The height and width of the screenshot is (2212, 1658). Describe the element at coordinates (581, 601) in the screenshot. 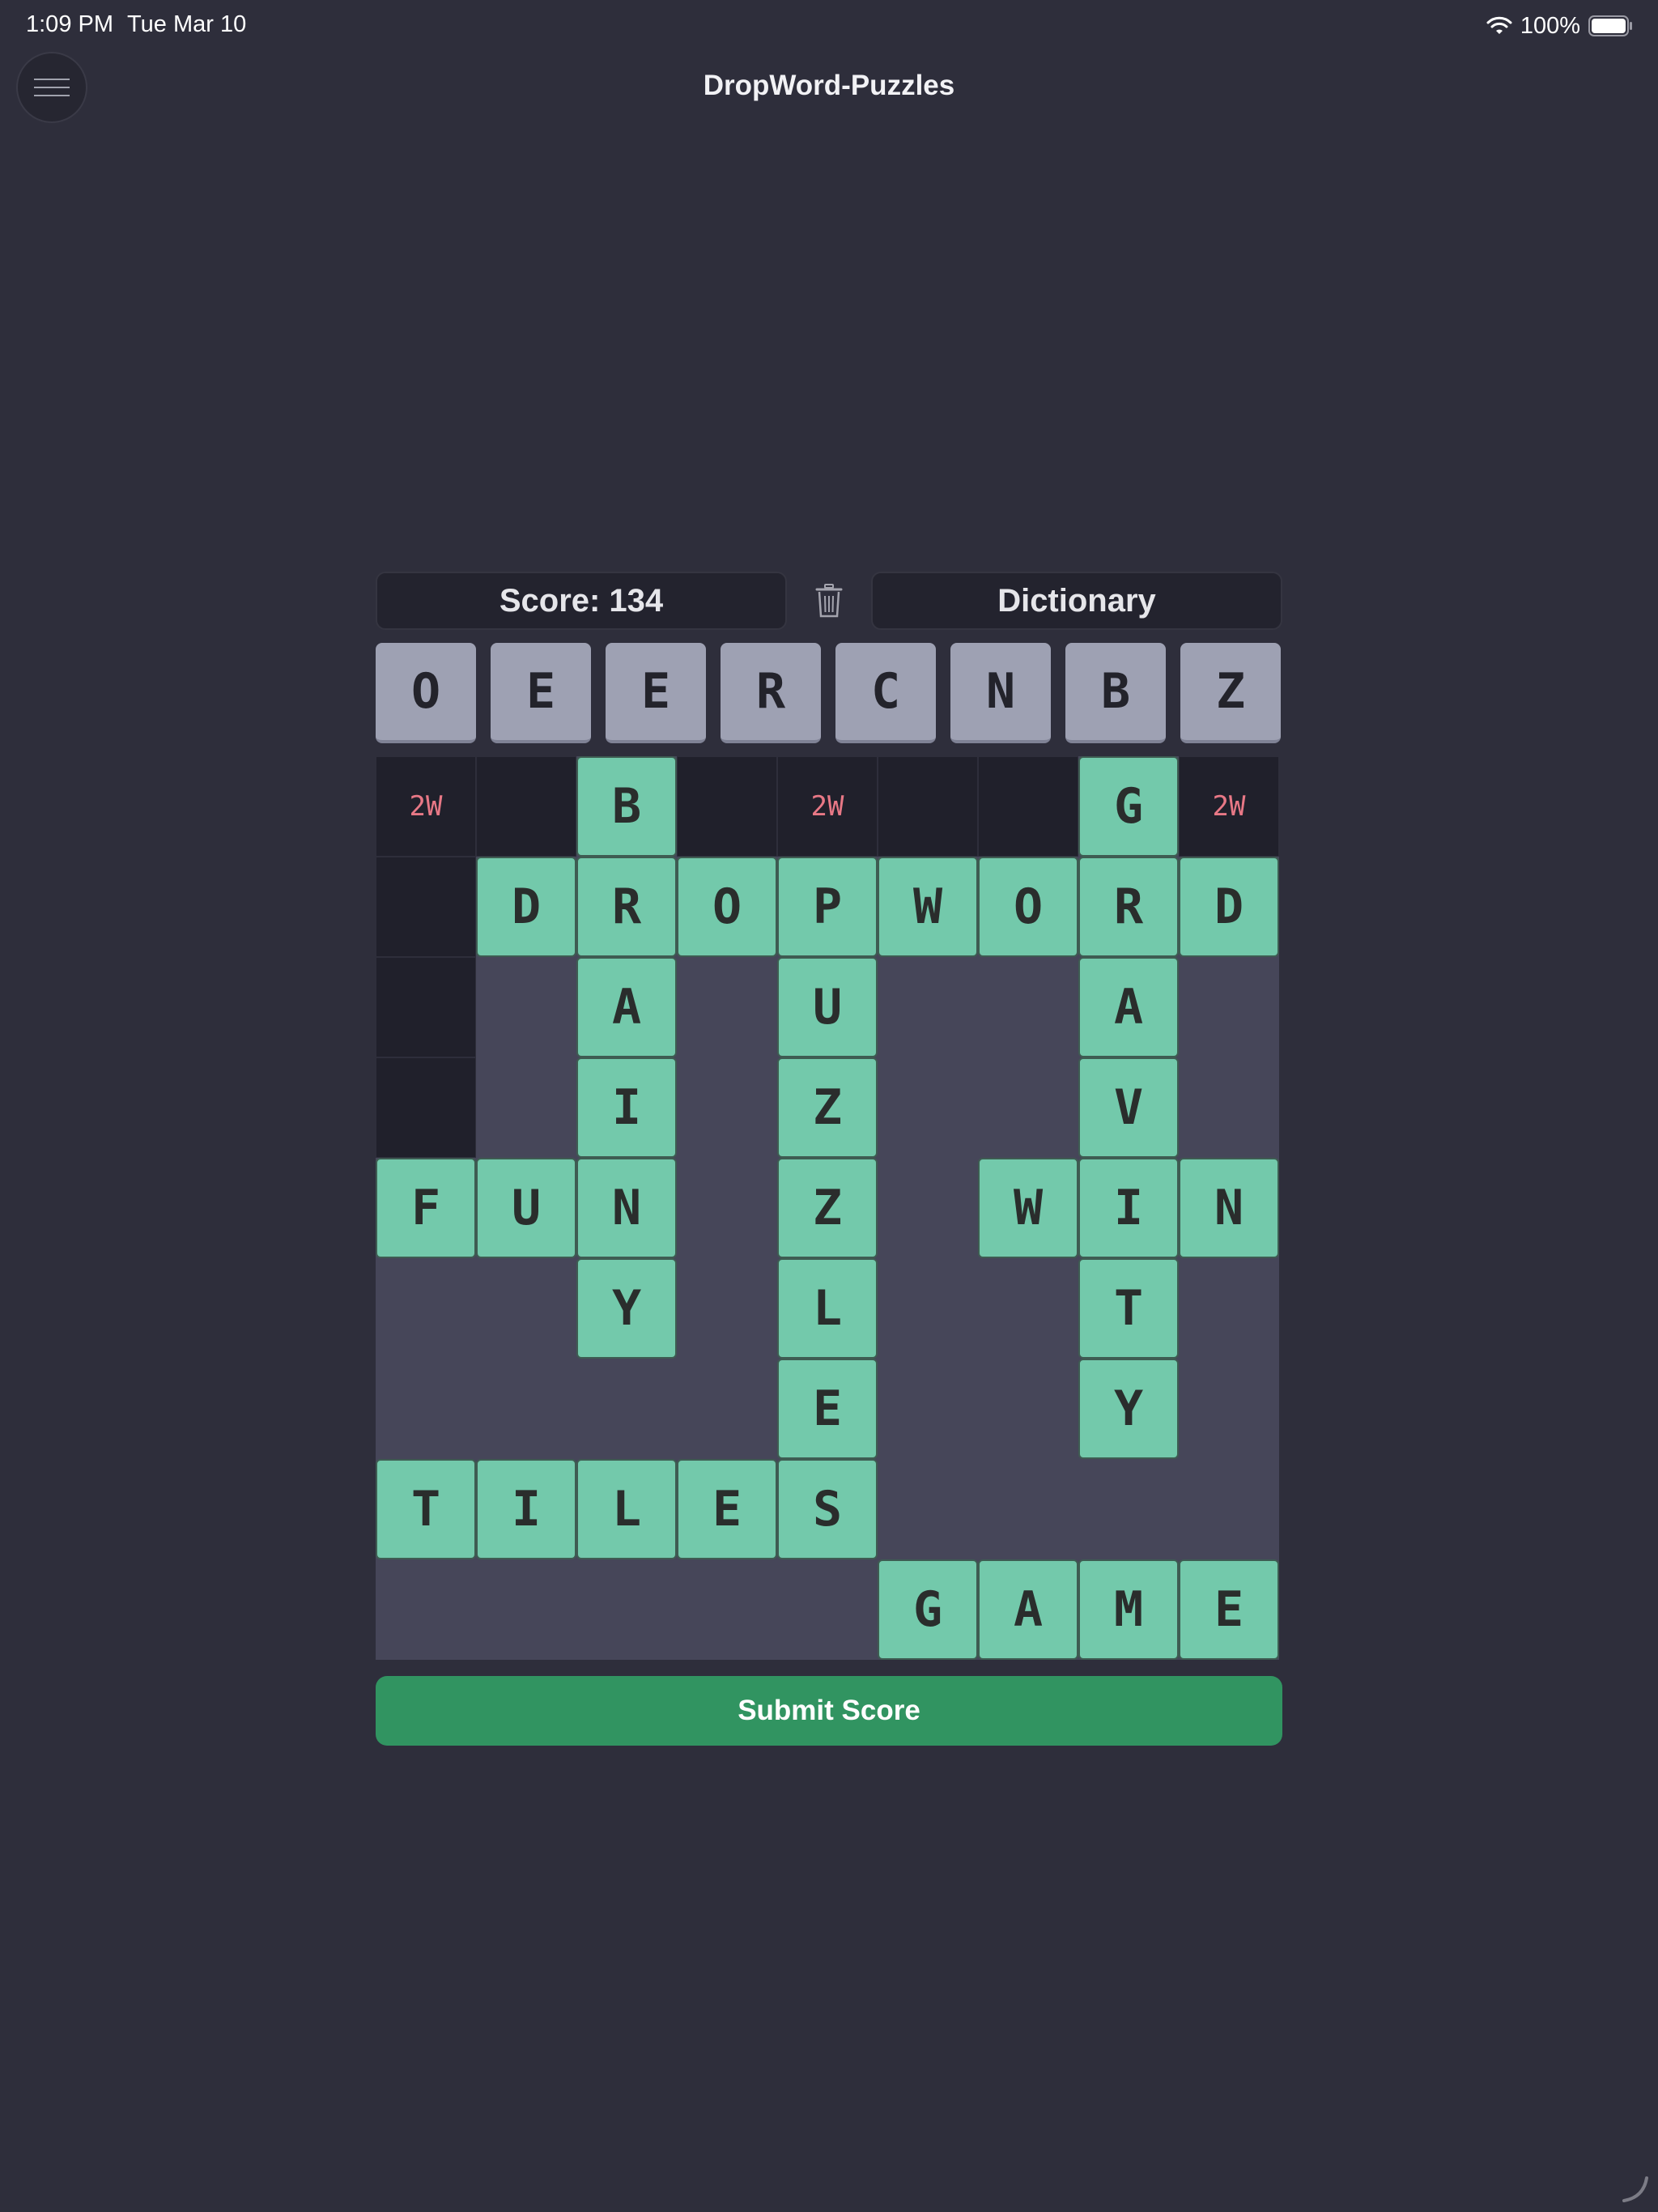

I see `score-display: Score: 134` at that location.